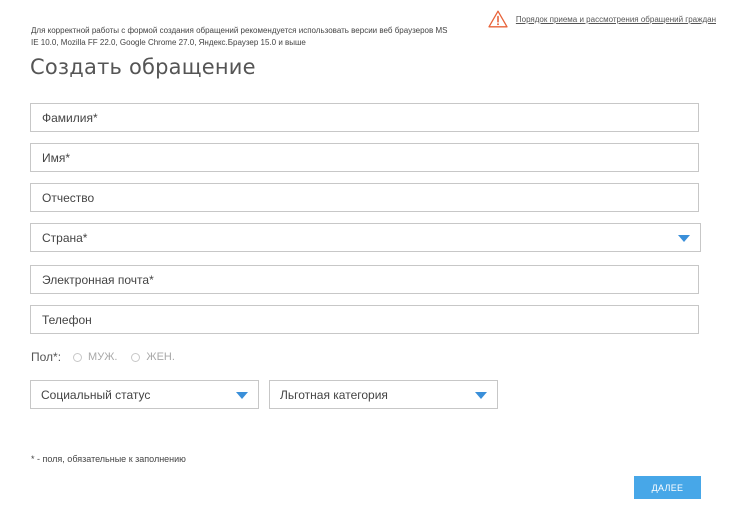  Describe the element at coordinates (96, 394) in the screenshot. I see `social-status-placeholder: Социальный статус` at that location.